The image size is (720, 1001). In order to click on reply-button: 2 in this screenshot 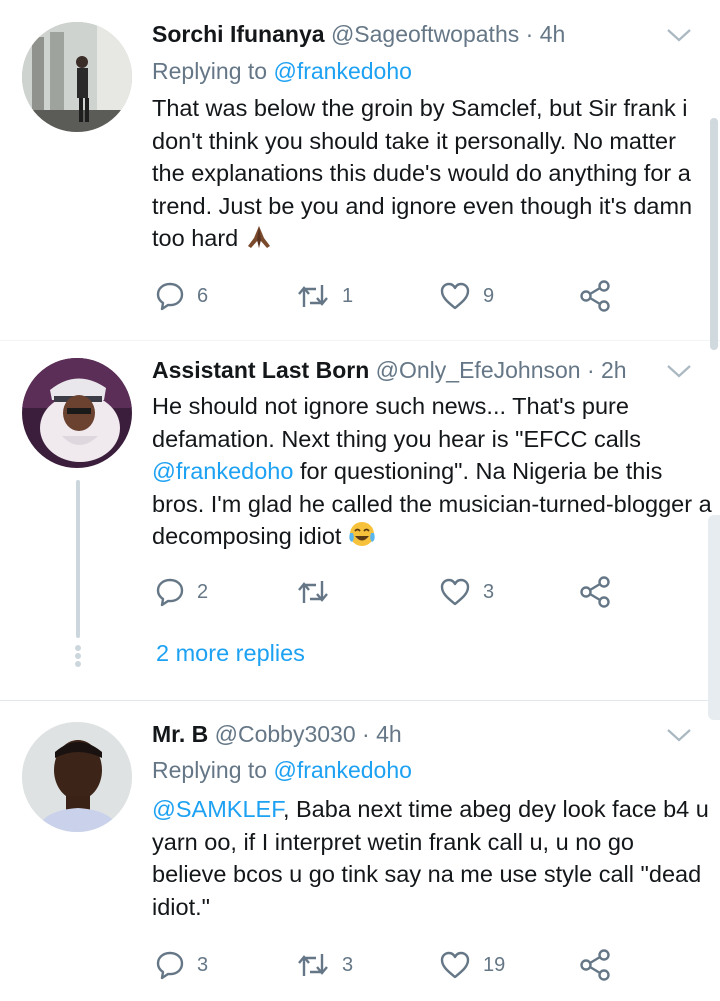, I will do `click(181, 592)`.